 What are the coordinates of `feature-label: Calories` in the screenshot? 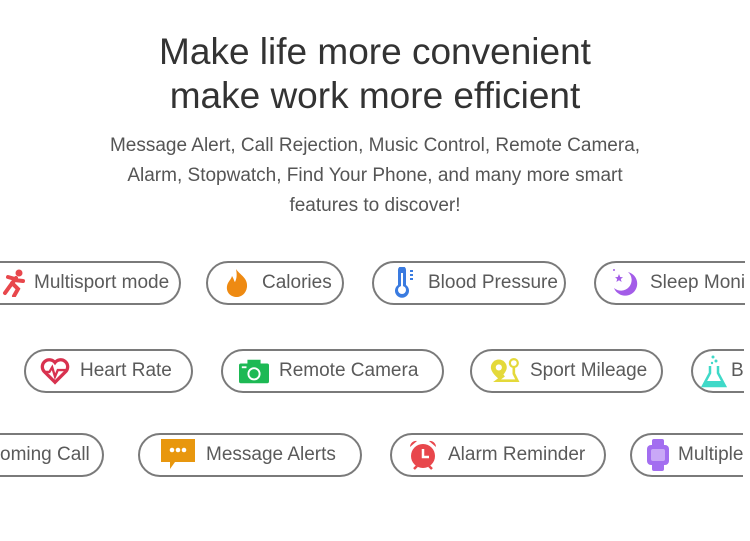 It's located at (297, 282).